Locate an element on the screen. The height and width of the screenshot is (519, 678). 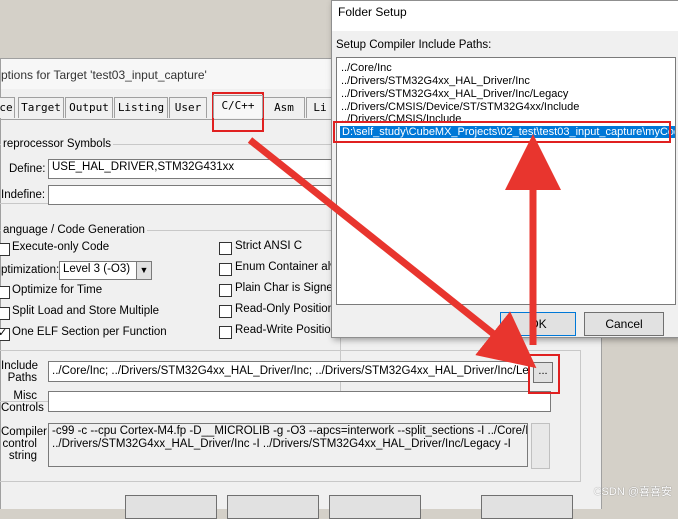
watermark-text: CSDN @喜喜安 is located at coordinates (632, 492).